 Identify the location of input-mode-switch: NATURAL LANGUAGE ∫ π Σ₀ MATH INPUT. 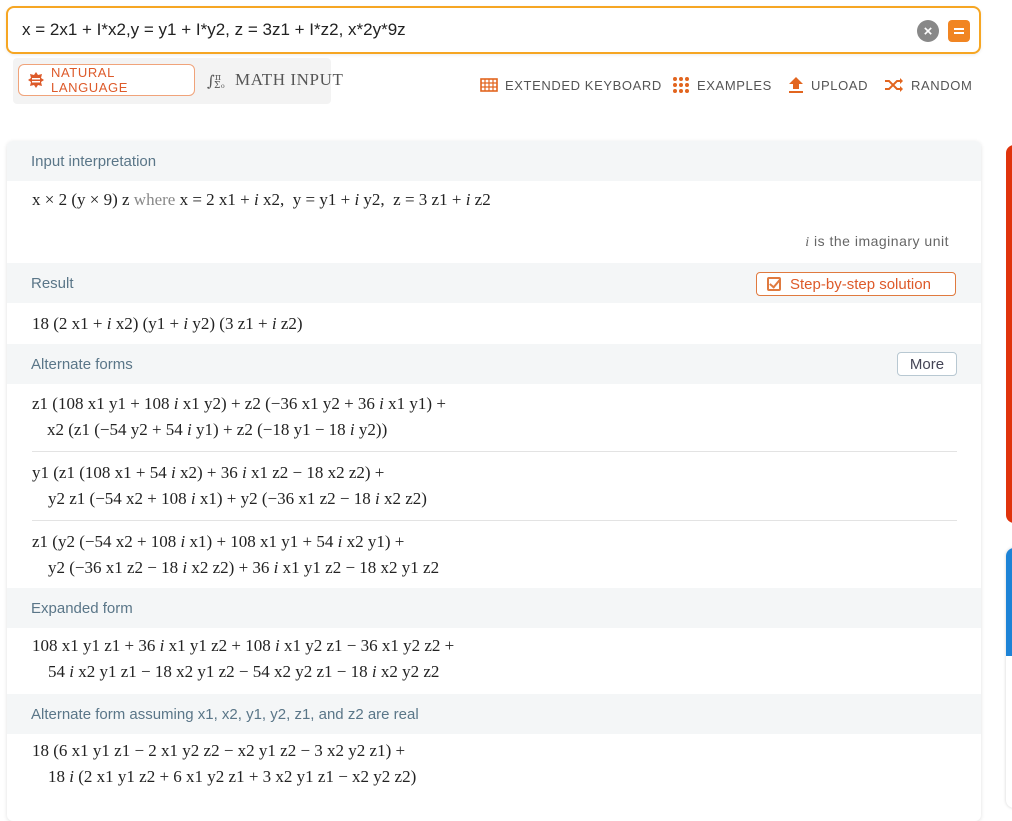
(178, 81).